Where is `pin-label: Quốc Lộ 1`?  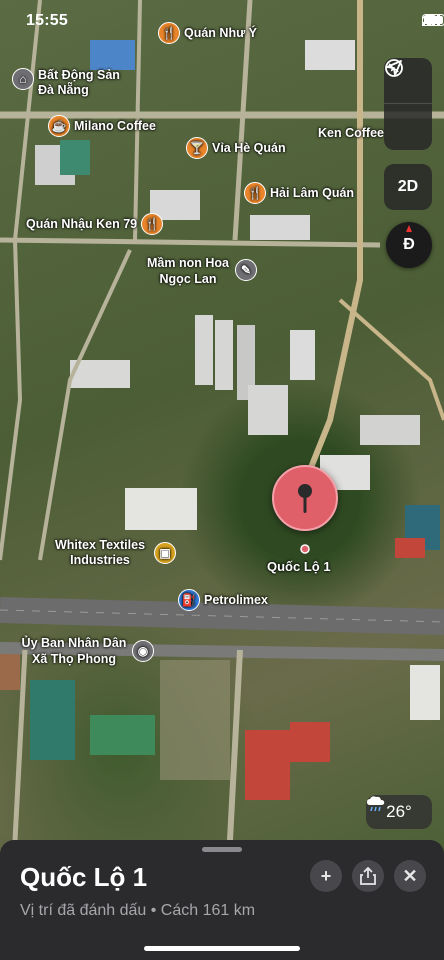
pin-label: Quốc Lộ 1 is located at coordinates (299, 566).